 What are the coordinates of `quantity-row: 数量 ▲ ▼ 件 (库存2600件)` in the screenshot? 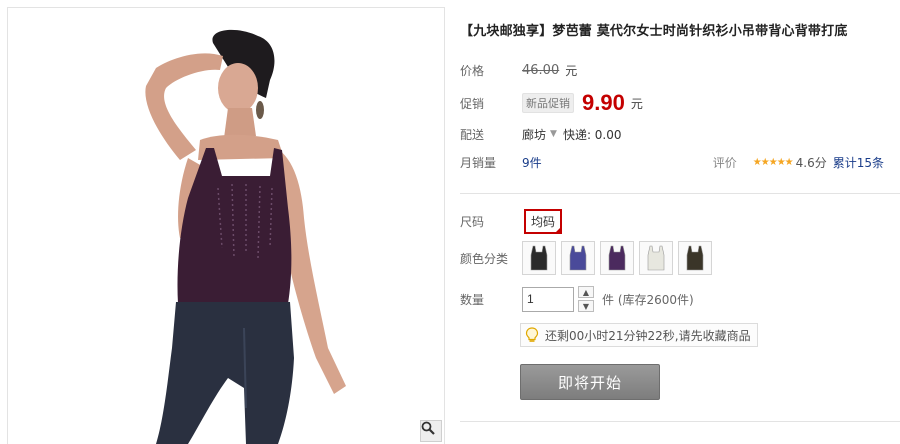 It's located at (577, 299).